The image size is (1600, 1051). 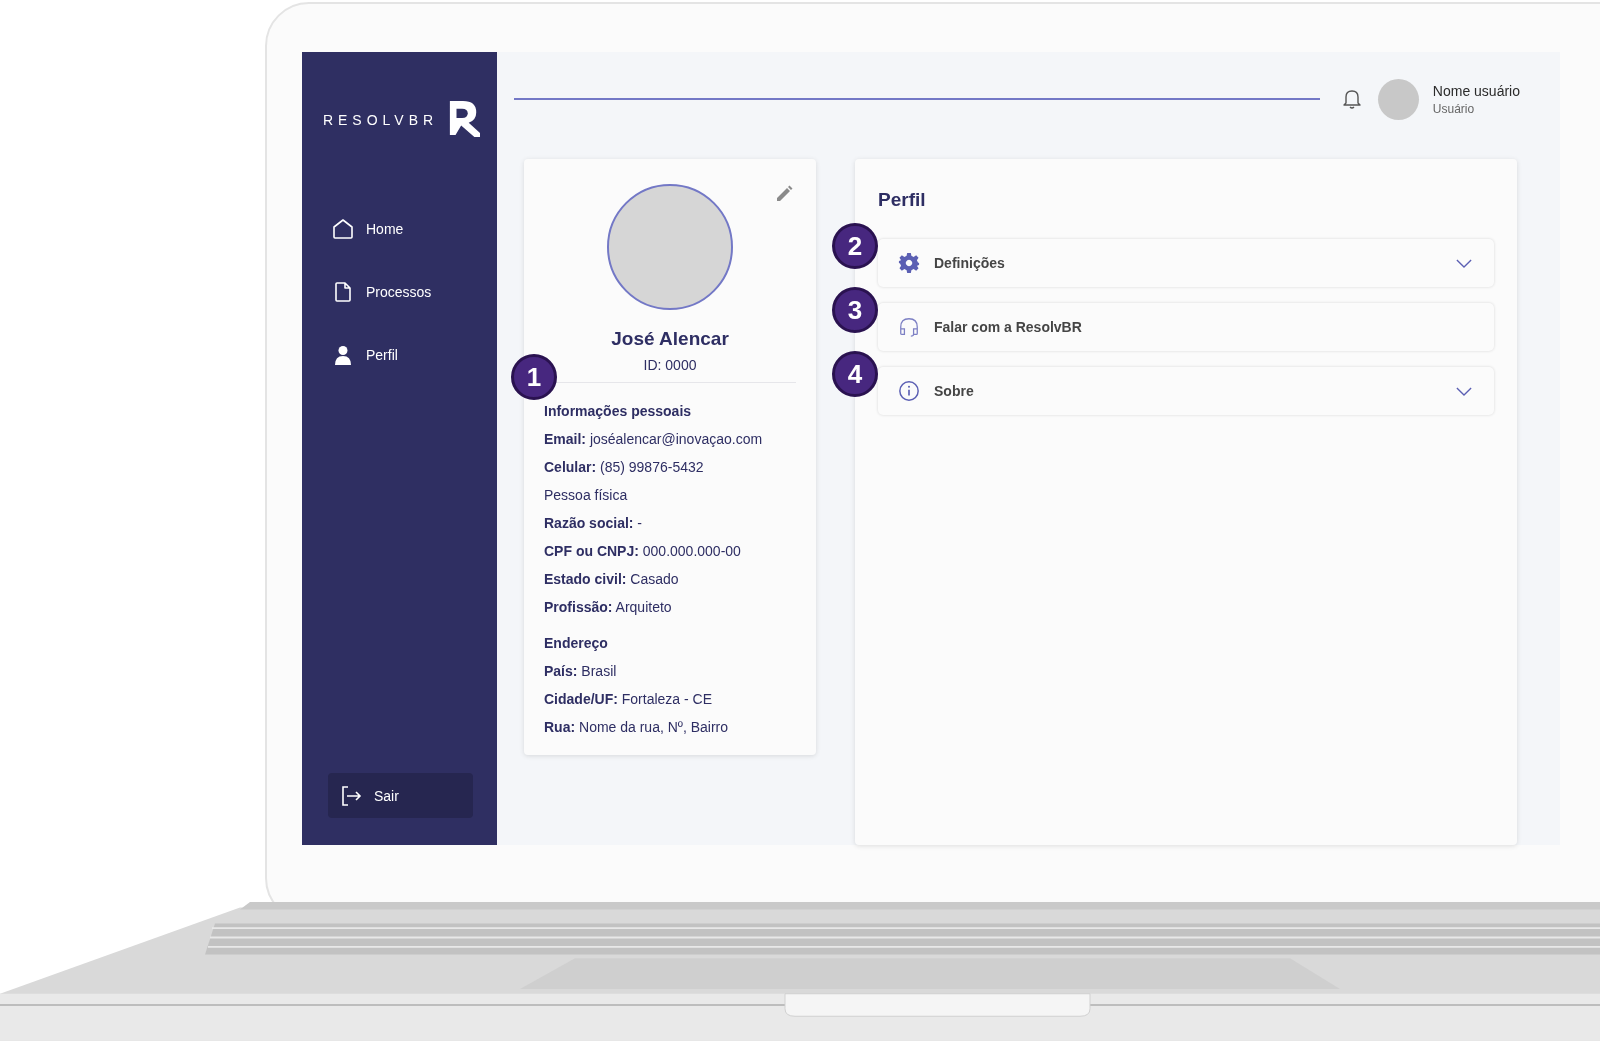 I want to click on logo-icon, so click(x=464, y=119).